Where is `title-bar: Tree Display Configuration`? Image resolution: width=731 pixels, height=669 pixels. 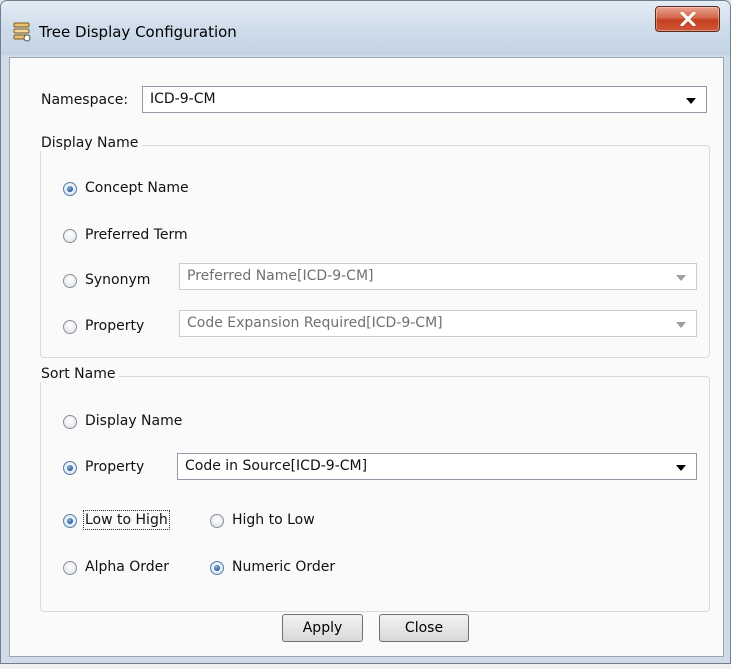 title-bar: Tree Display Configuration is located at coordinates (365, 28).